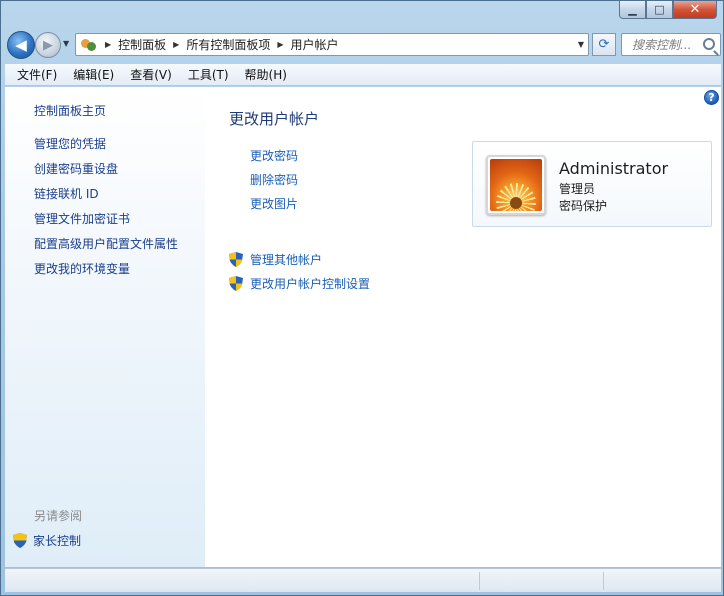 The width and height of the screenshot is (724, 596). I want to click on uac-settings-link: 更改用户帐户控制设置, so click(299, 283).